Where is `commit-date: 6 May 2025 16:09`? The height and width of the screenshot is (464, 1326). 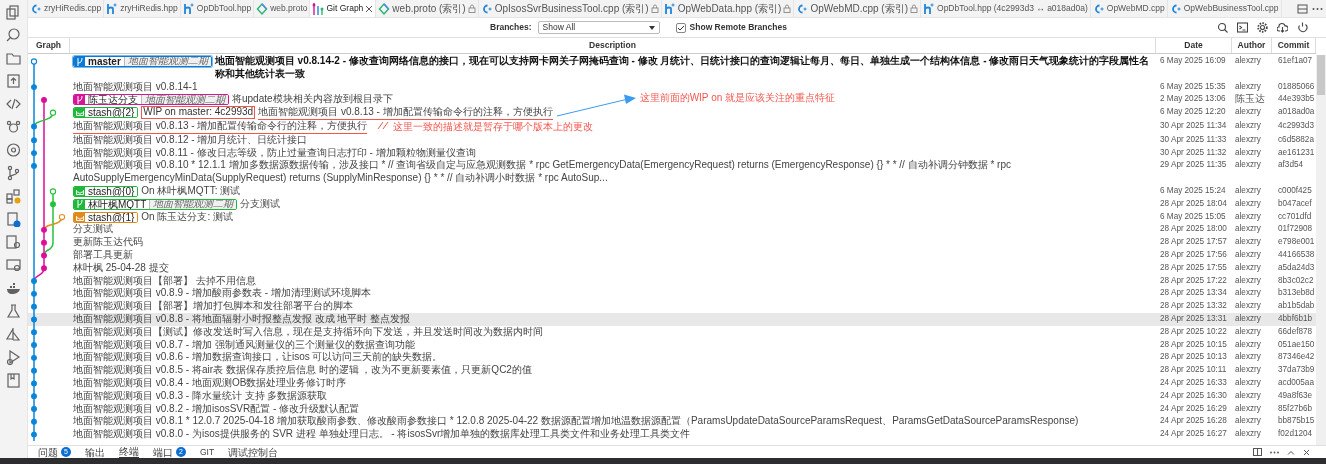 commit-date: 6 May 2025 16:09 is located at coordinates (1193, 61).